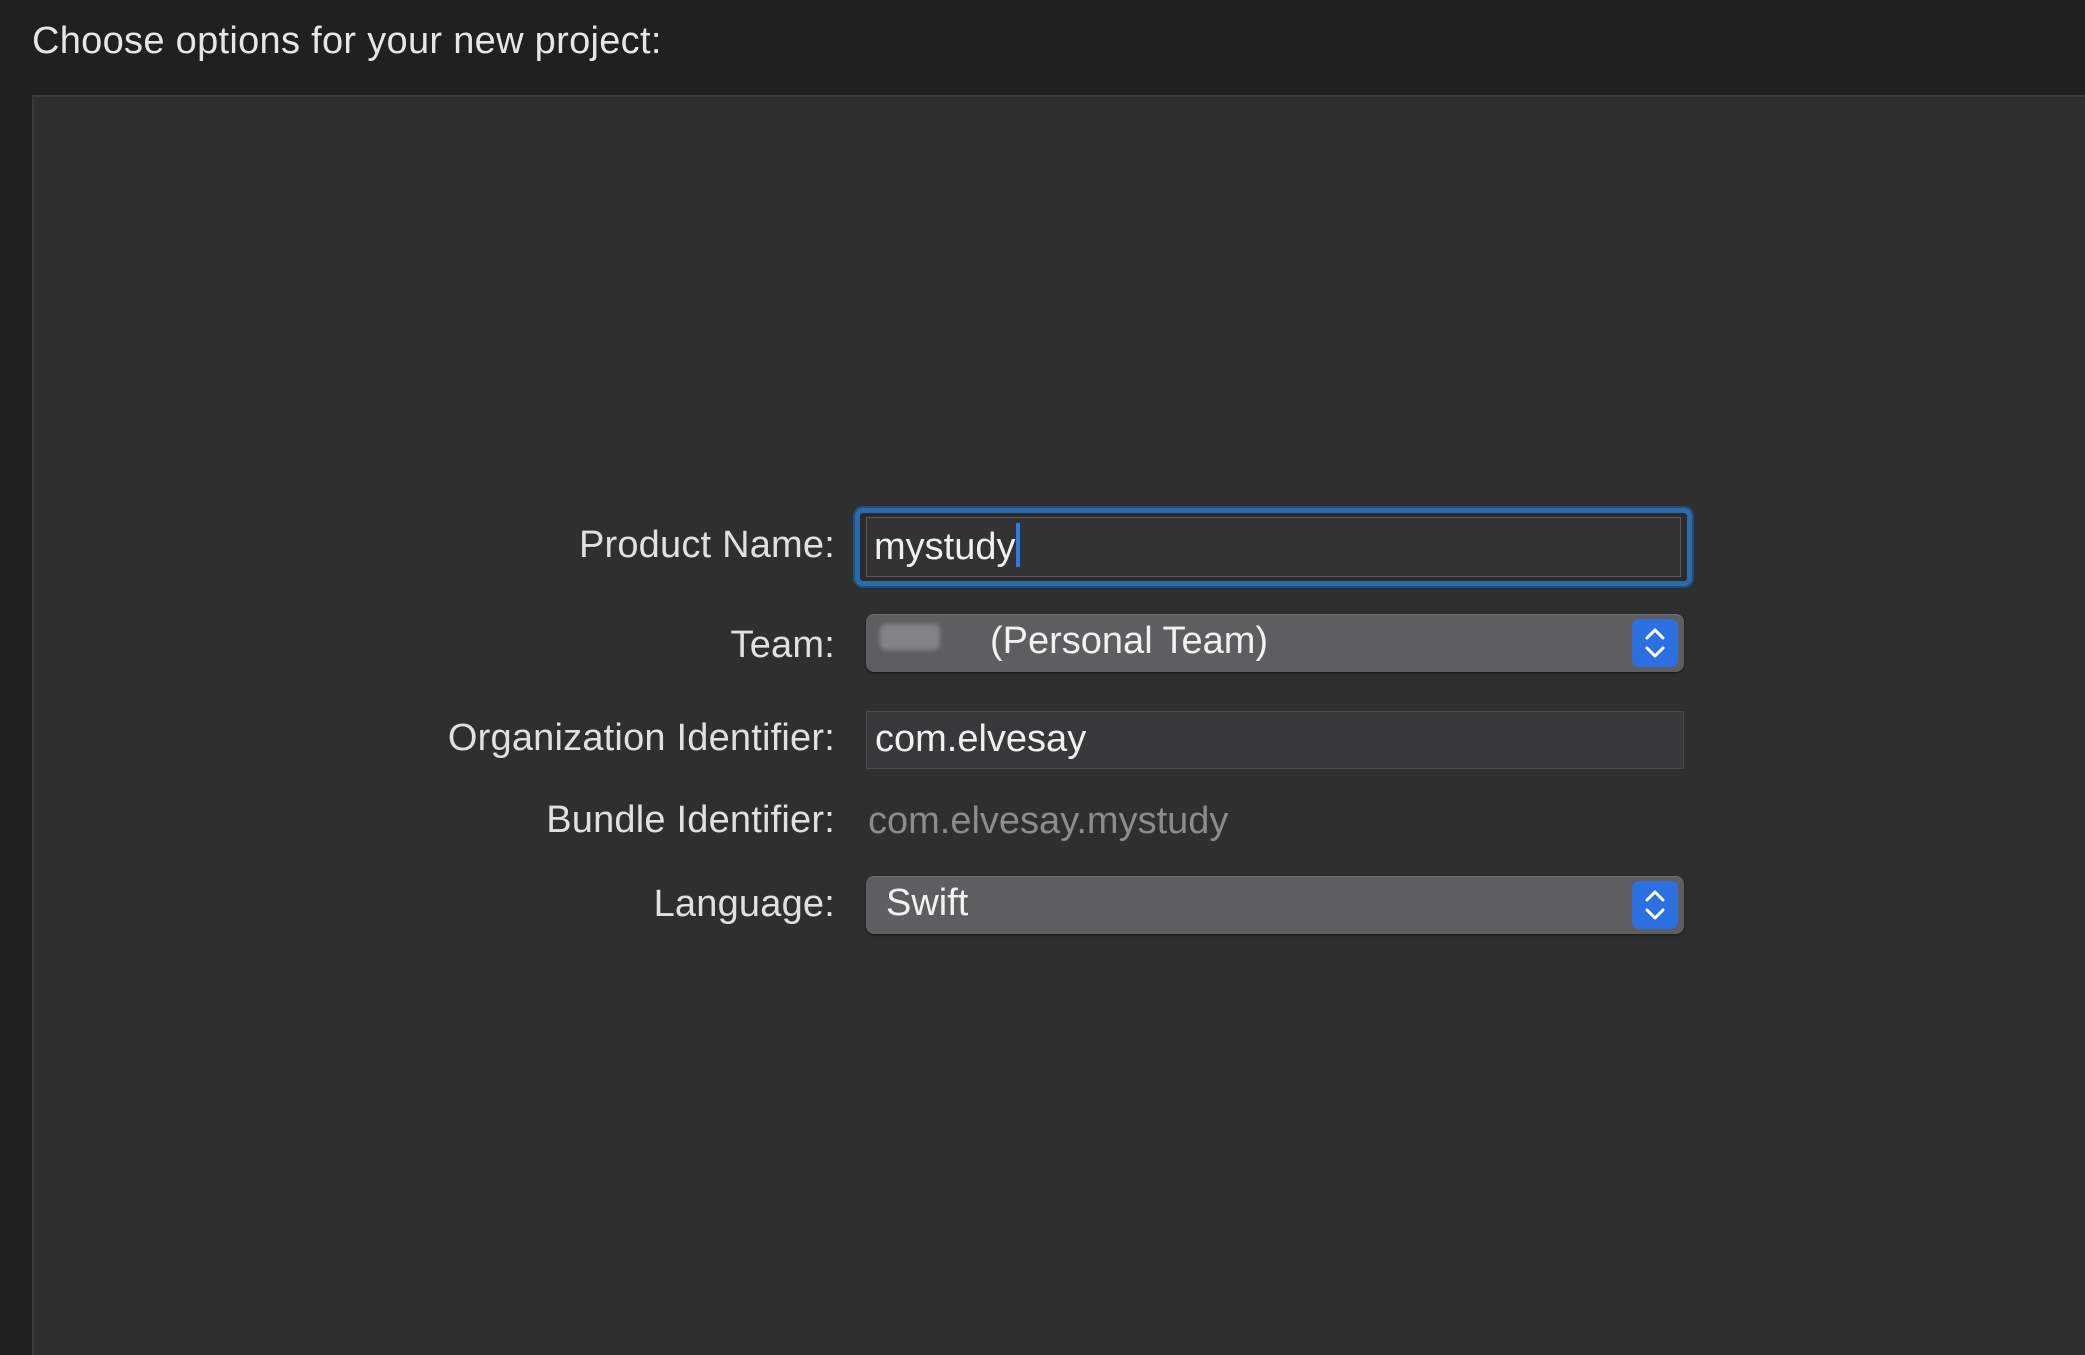 This screenshot has width=2085, height=1355. I want to click on product-name-input: mystudy, so click(1273, 547).